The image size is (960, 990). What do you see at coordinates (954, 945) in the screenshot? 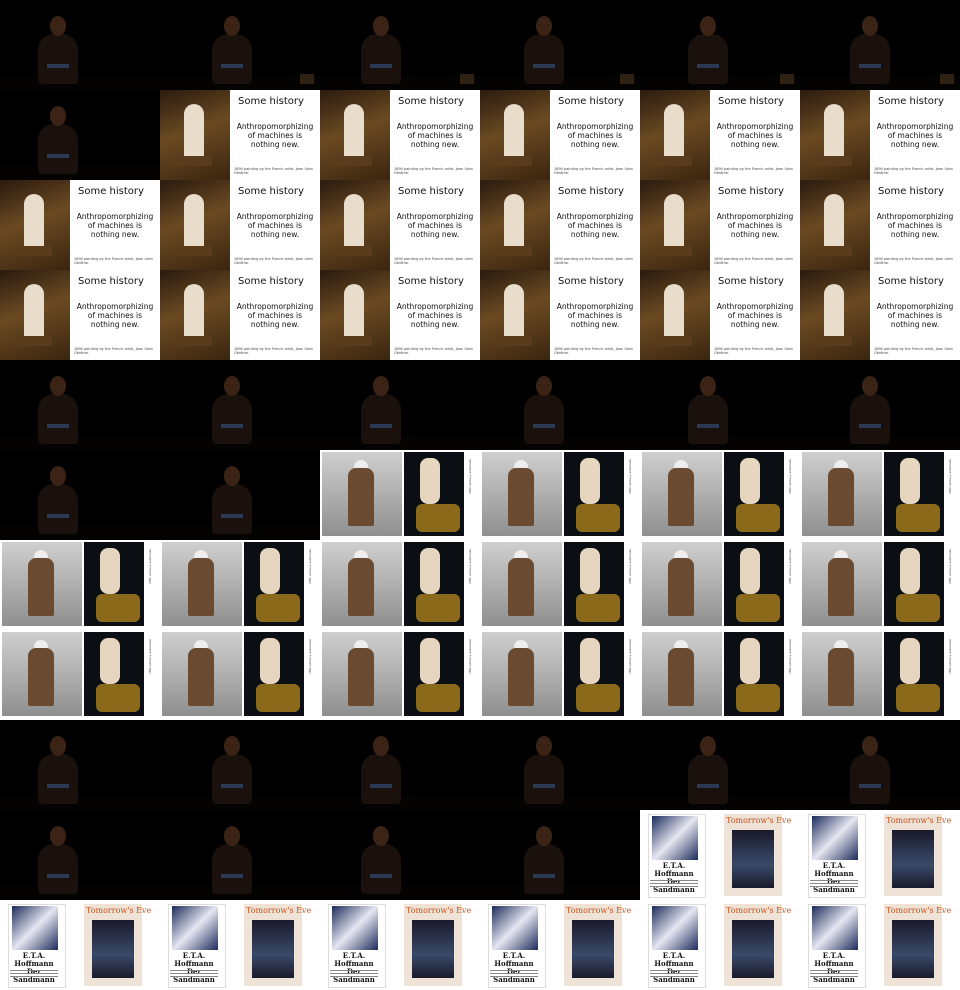
I see `vertical-caption` at bounding box center [954, 945].